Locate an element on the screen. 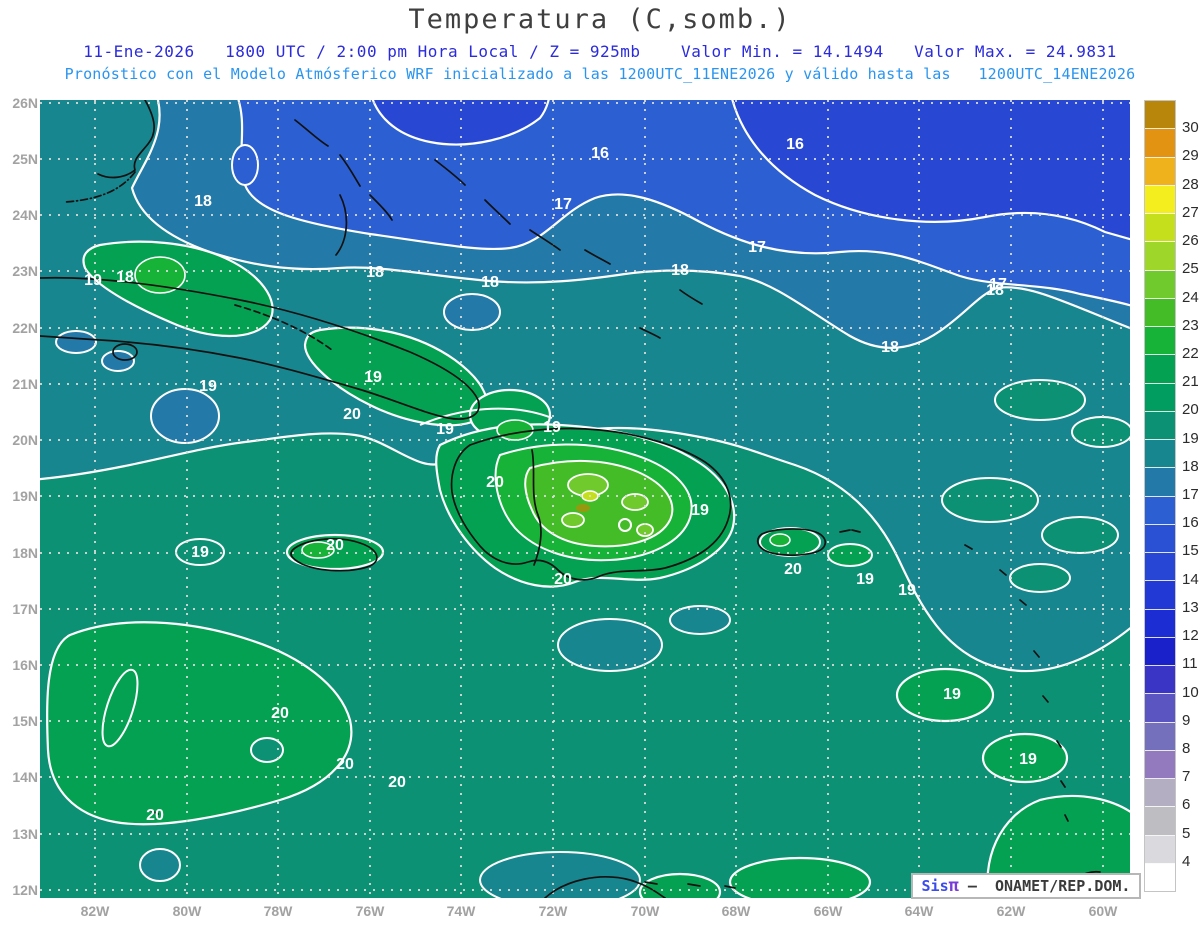 Image resolution: width=1200 pixels, height=927 pixels. watermark-onamet: – ONAMET/REP.DOM. is located at coordinates (1044, 886).